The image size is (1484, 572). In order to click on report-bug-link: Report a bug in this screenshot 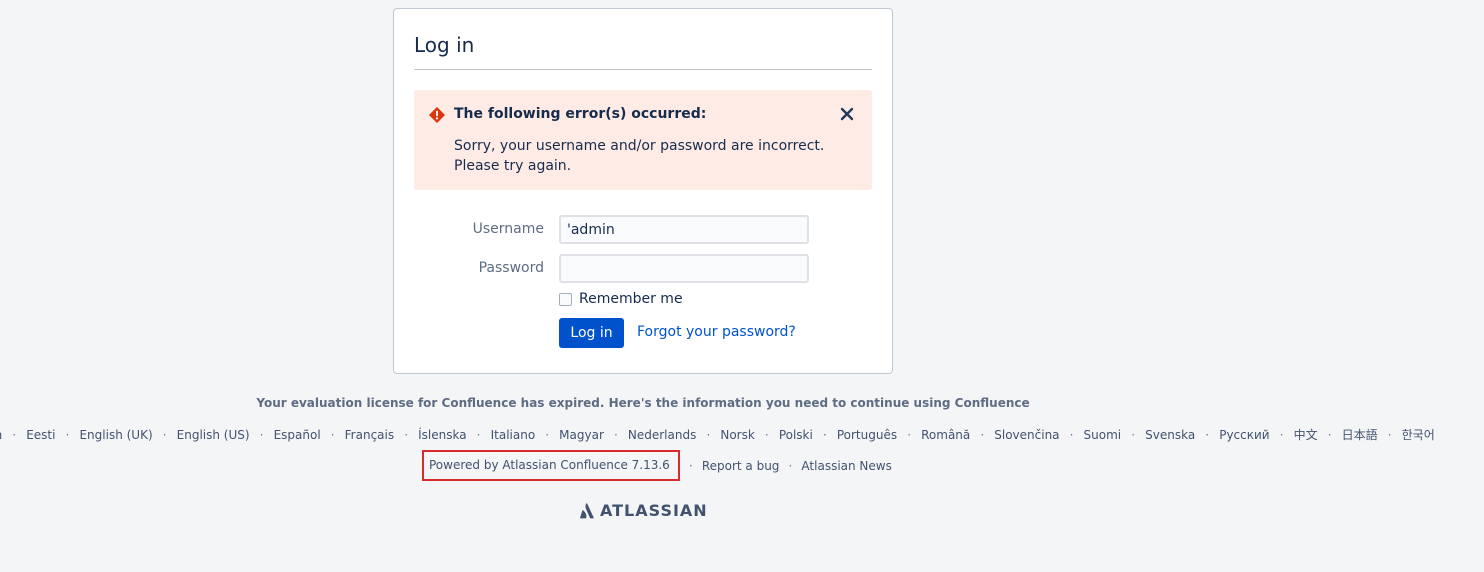, I will do `click(741, 466)`.